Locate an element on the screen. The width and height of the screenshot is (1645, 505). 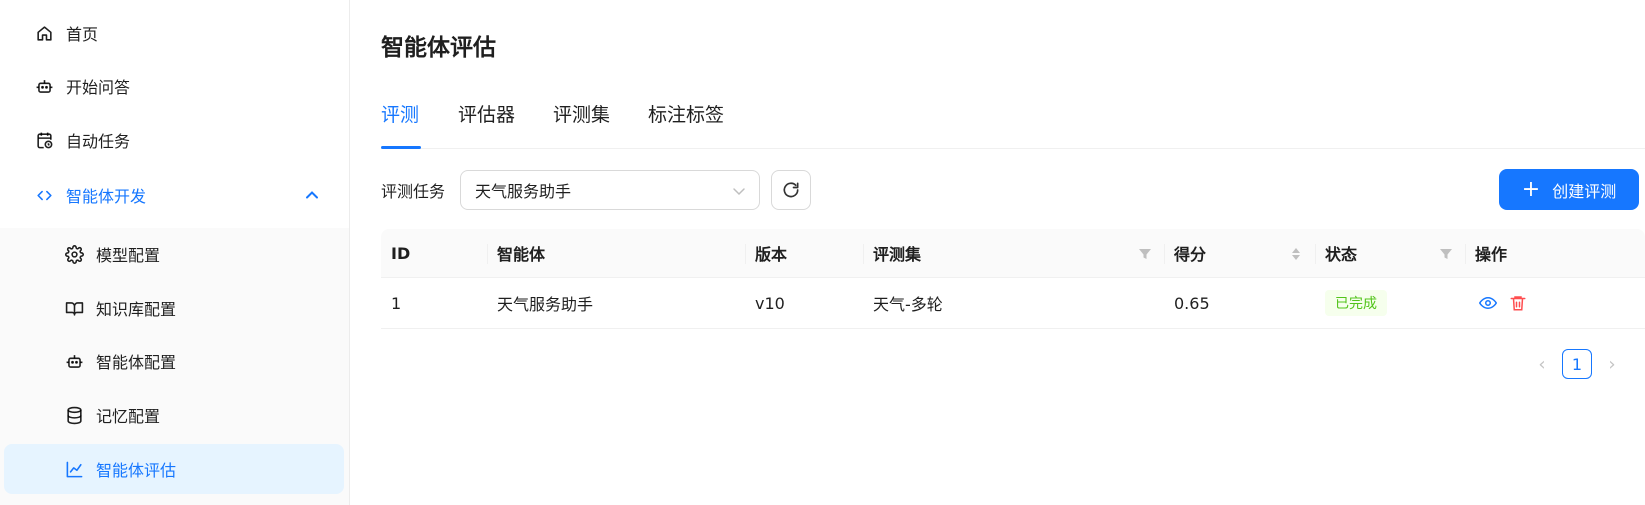
cell-agent: 天气服务助手 is located at coordinates (545, 304).